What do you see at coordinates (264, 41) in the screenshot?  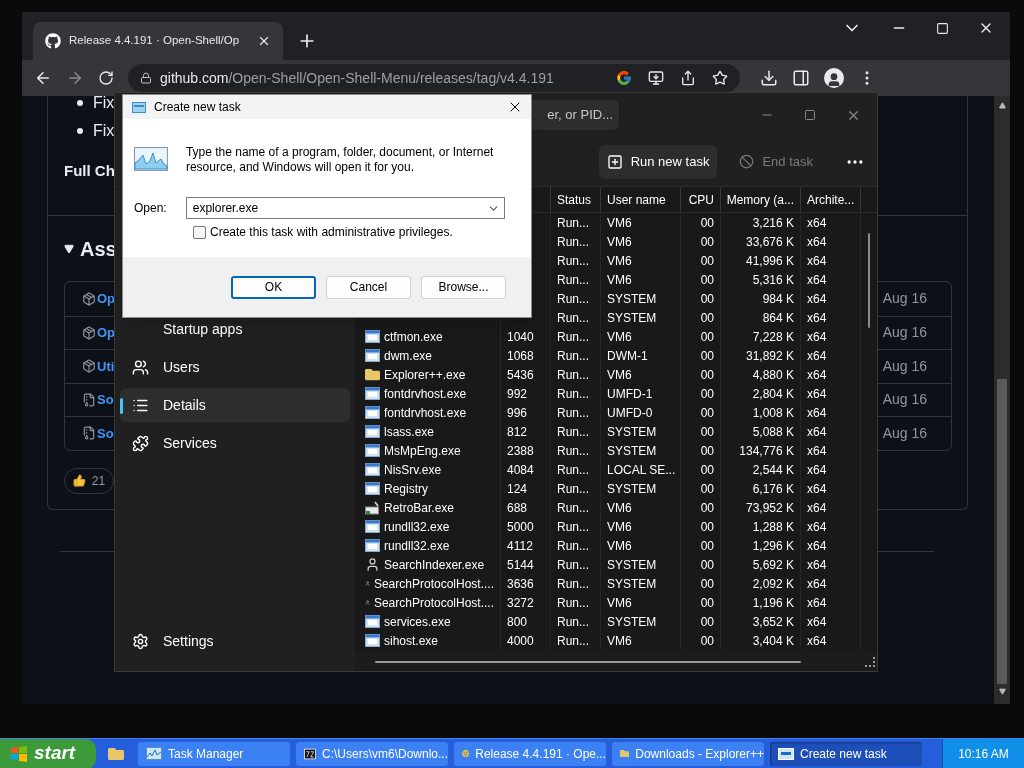 I see `close-icon` at bounding box center [264, 41].